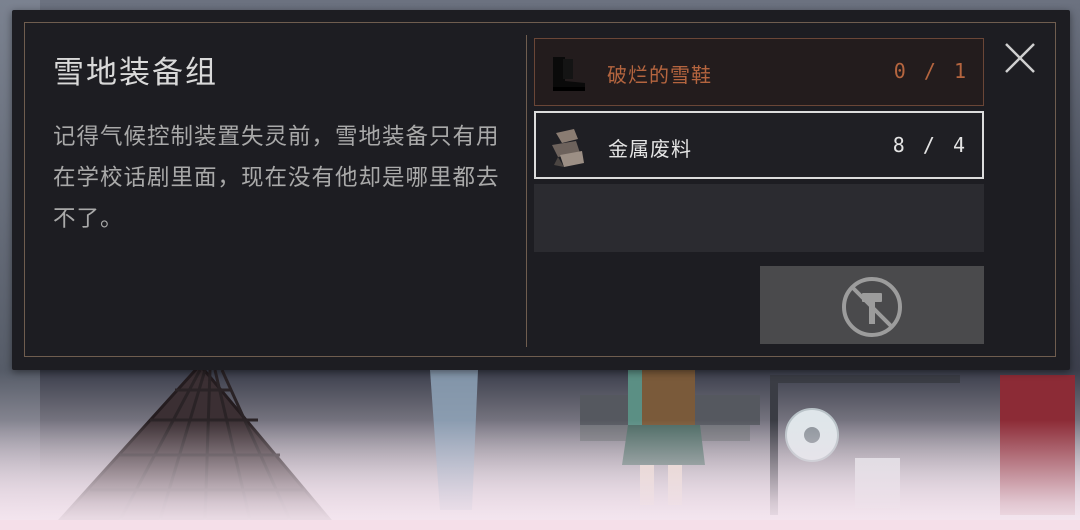 This screenshot has width=1080, height=530. I want to click on hammer-disabled-icon, so click(872, 307).